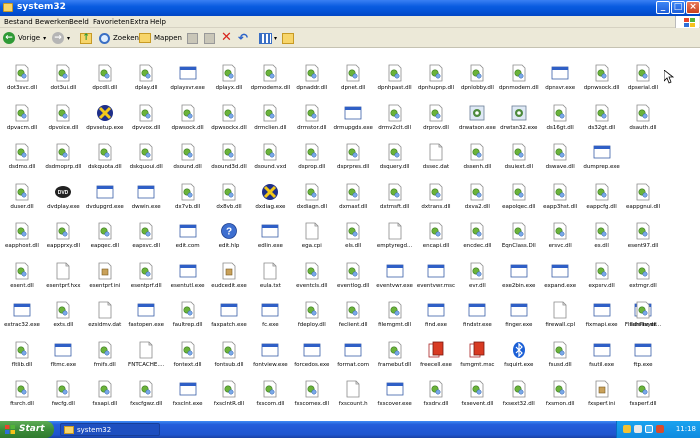 The image size is (700, 438). What do you see at coordinates (63, 82) in the screenshot?
I see `file-item-dot3ui-dll: dot3ui.dll` at bounding box center [63, 82].